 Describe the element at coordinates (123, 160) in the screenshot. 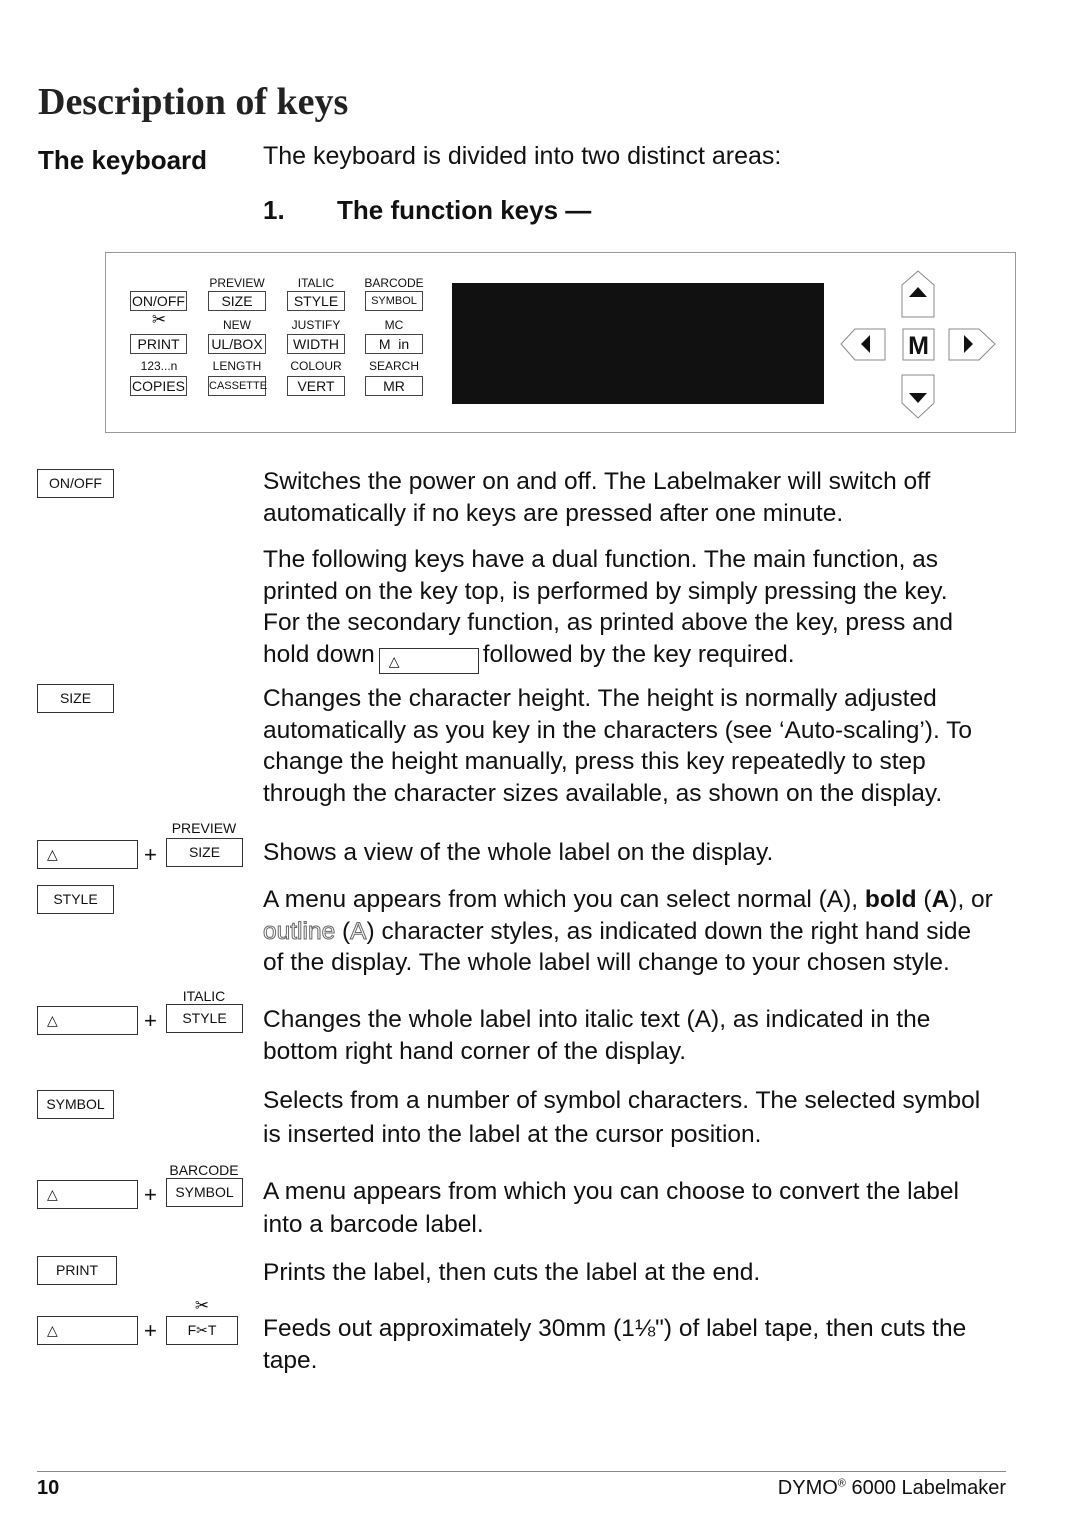

I see `section-heading: The keyboard` at that location.